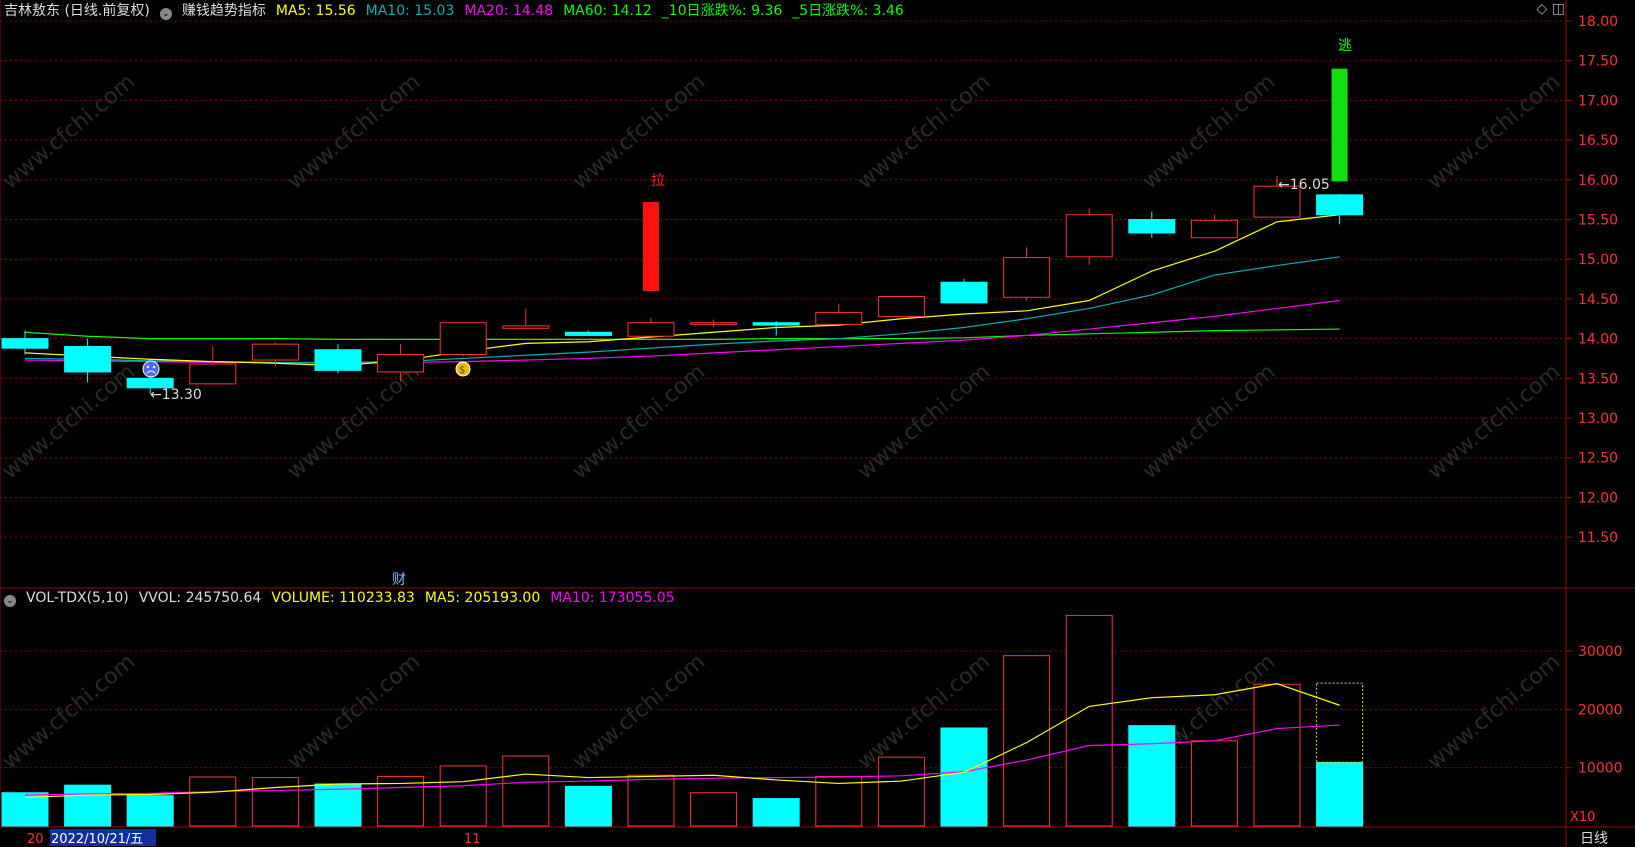 The height and width of the screenshot is (847, 1635). Describe the element at coordinates (1598, 459) in the screenshot. I see `price-tick-label: 12.50` at that location.